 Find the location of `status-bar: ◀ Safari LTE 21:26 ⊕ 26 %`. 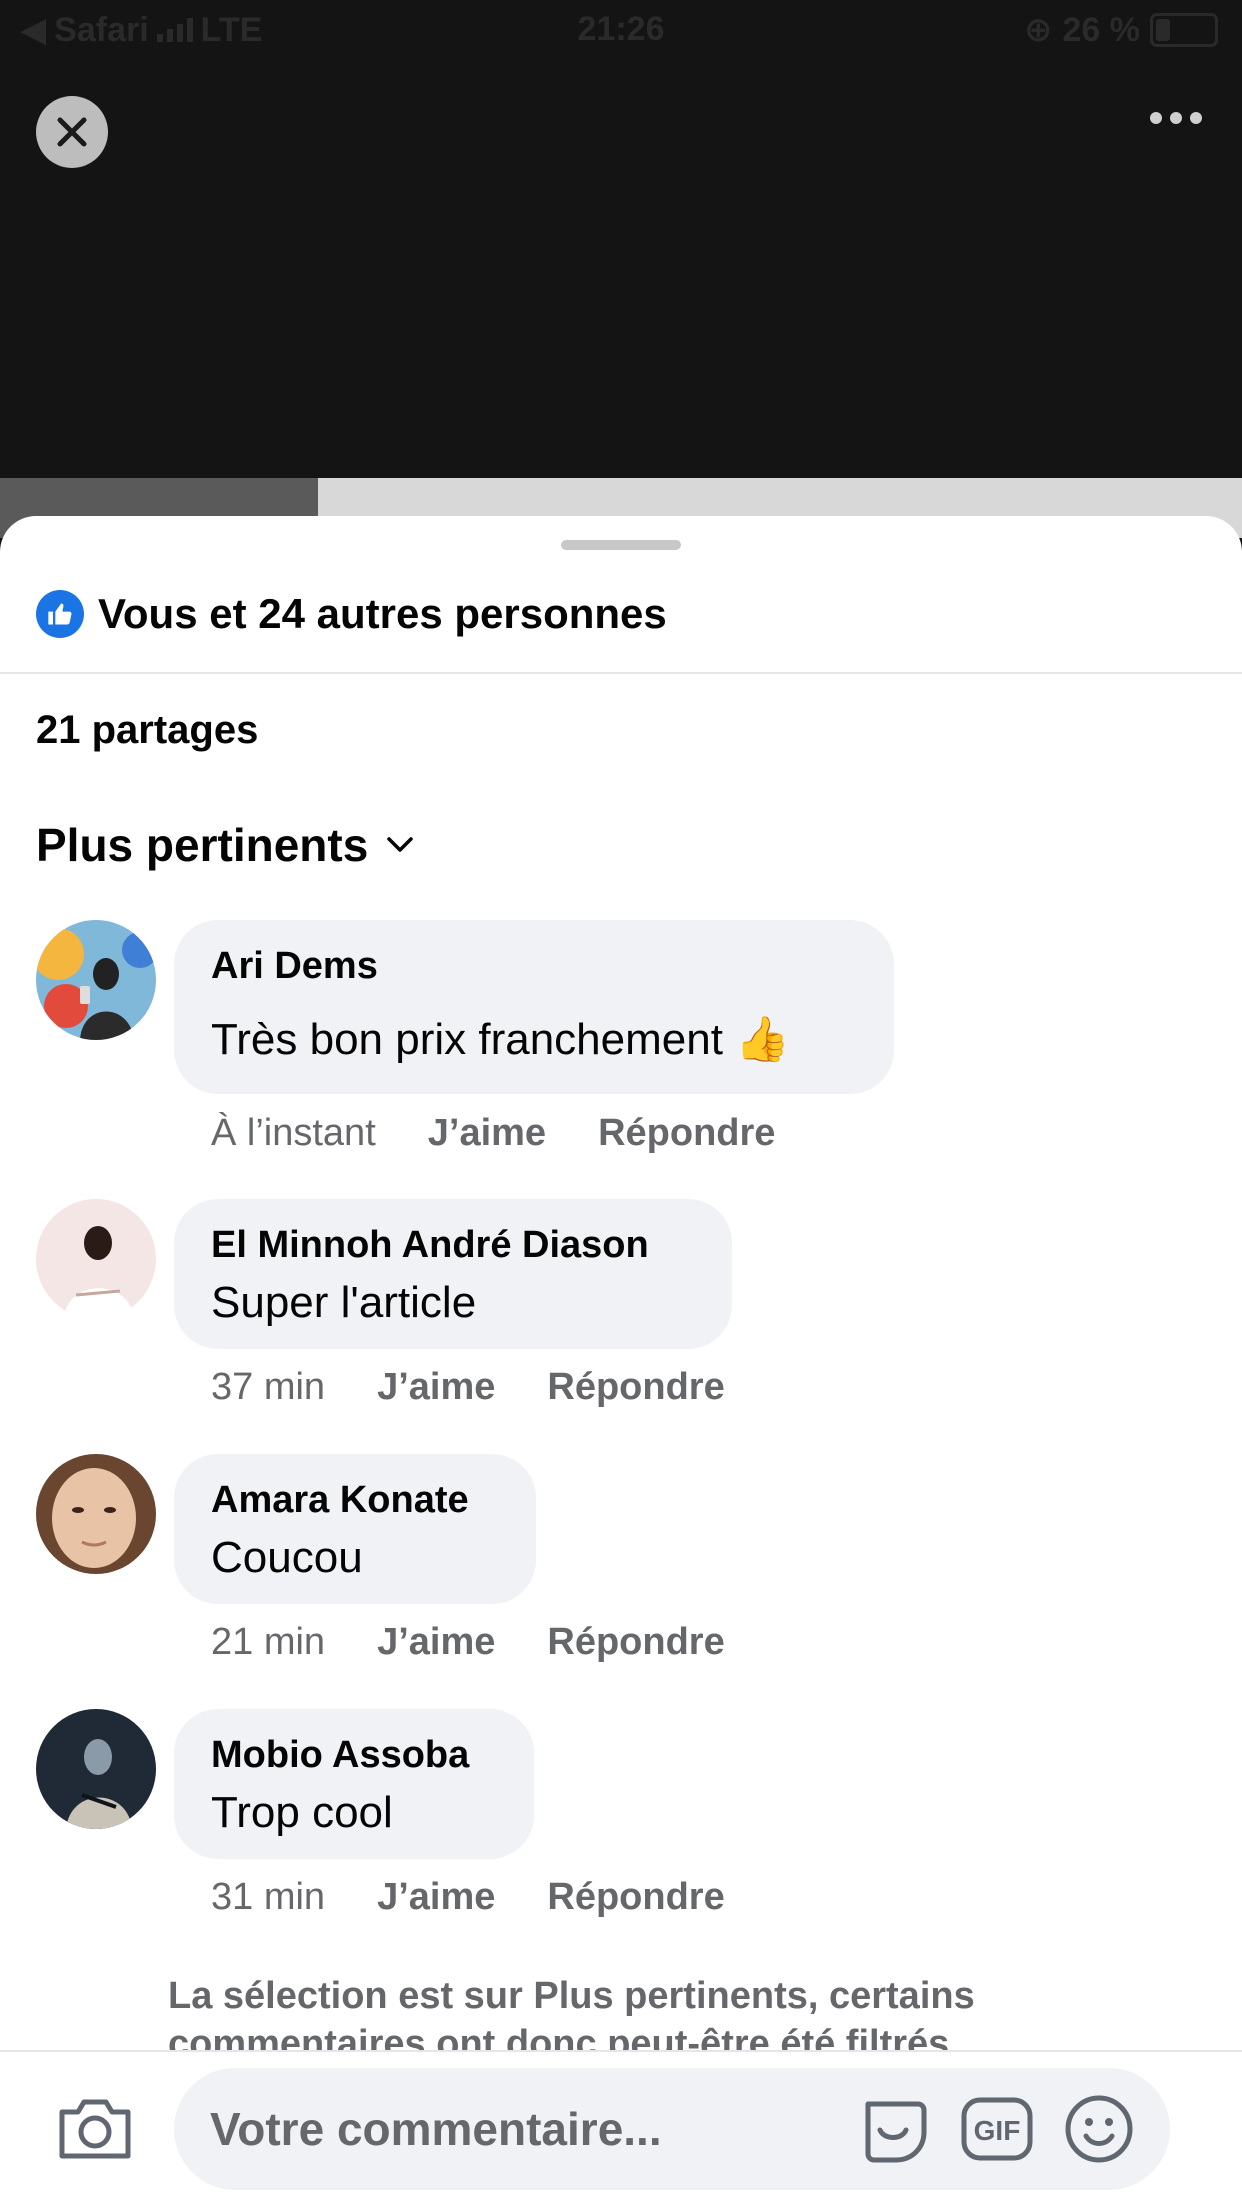

status-bar: ◀ Safari LTE 21:26 ⊕ 26 % is located at coordinates (621, 31).